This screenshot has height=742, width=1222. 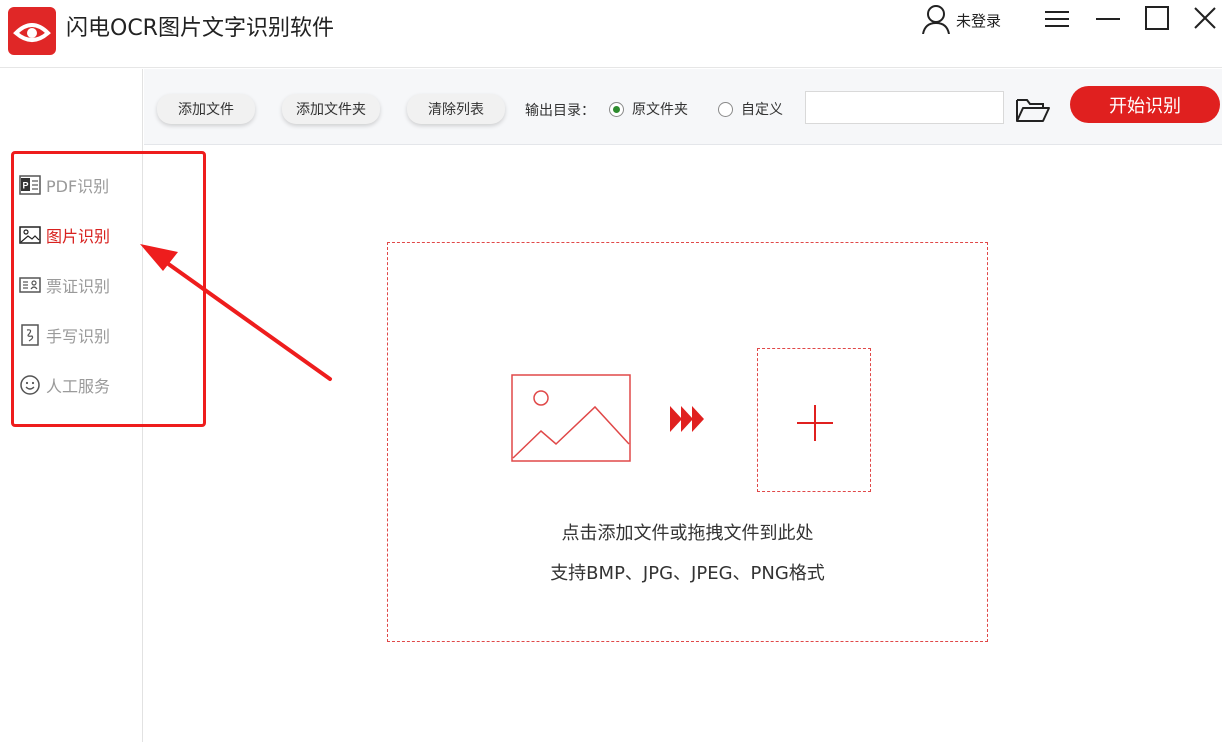 I want to click on smiley-icon, so click(x=30, y=385).